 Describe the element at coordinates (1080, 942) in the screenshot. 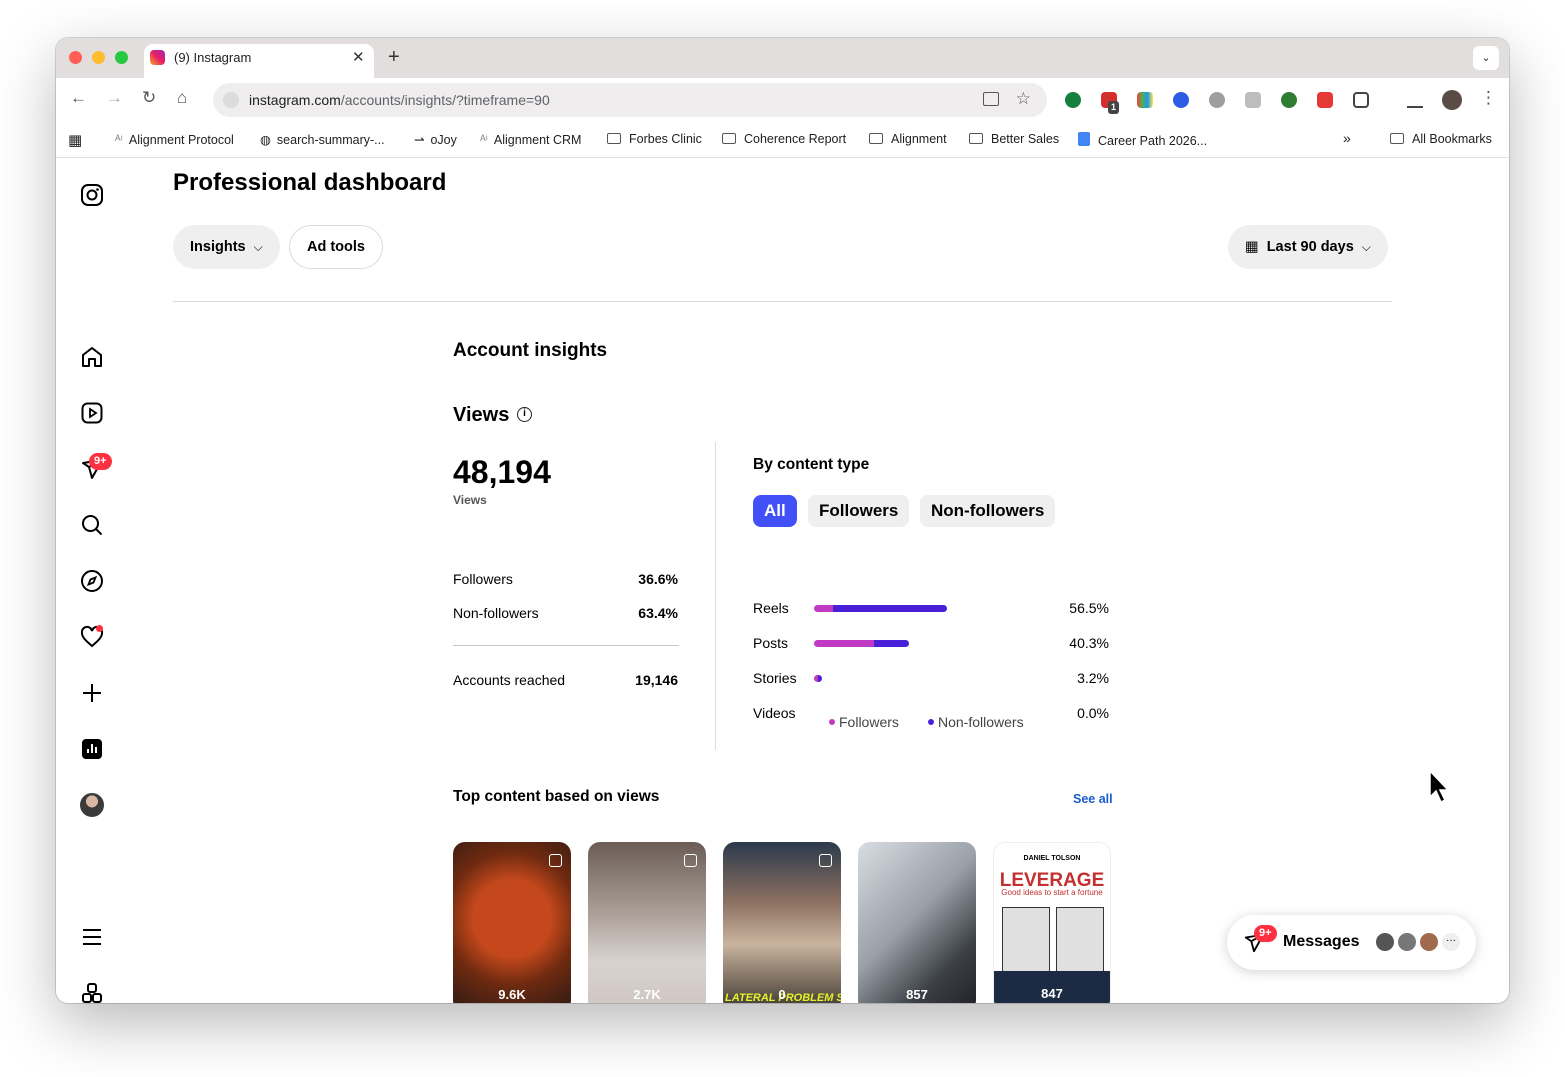

I see `cover-photo-right` at that location.